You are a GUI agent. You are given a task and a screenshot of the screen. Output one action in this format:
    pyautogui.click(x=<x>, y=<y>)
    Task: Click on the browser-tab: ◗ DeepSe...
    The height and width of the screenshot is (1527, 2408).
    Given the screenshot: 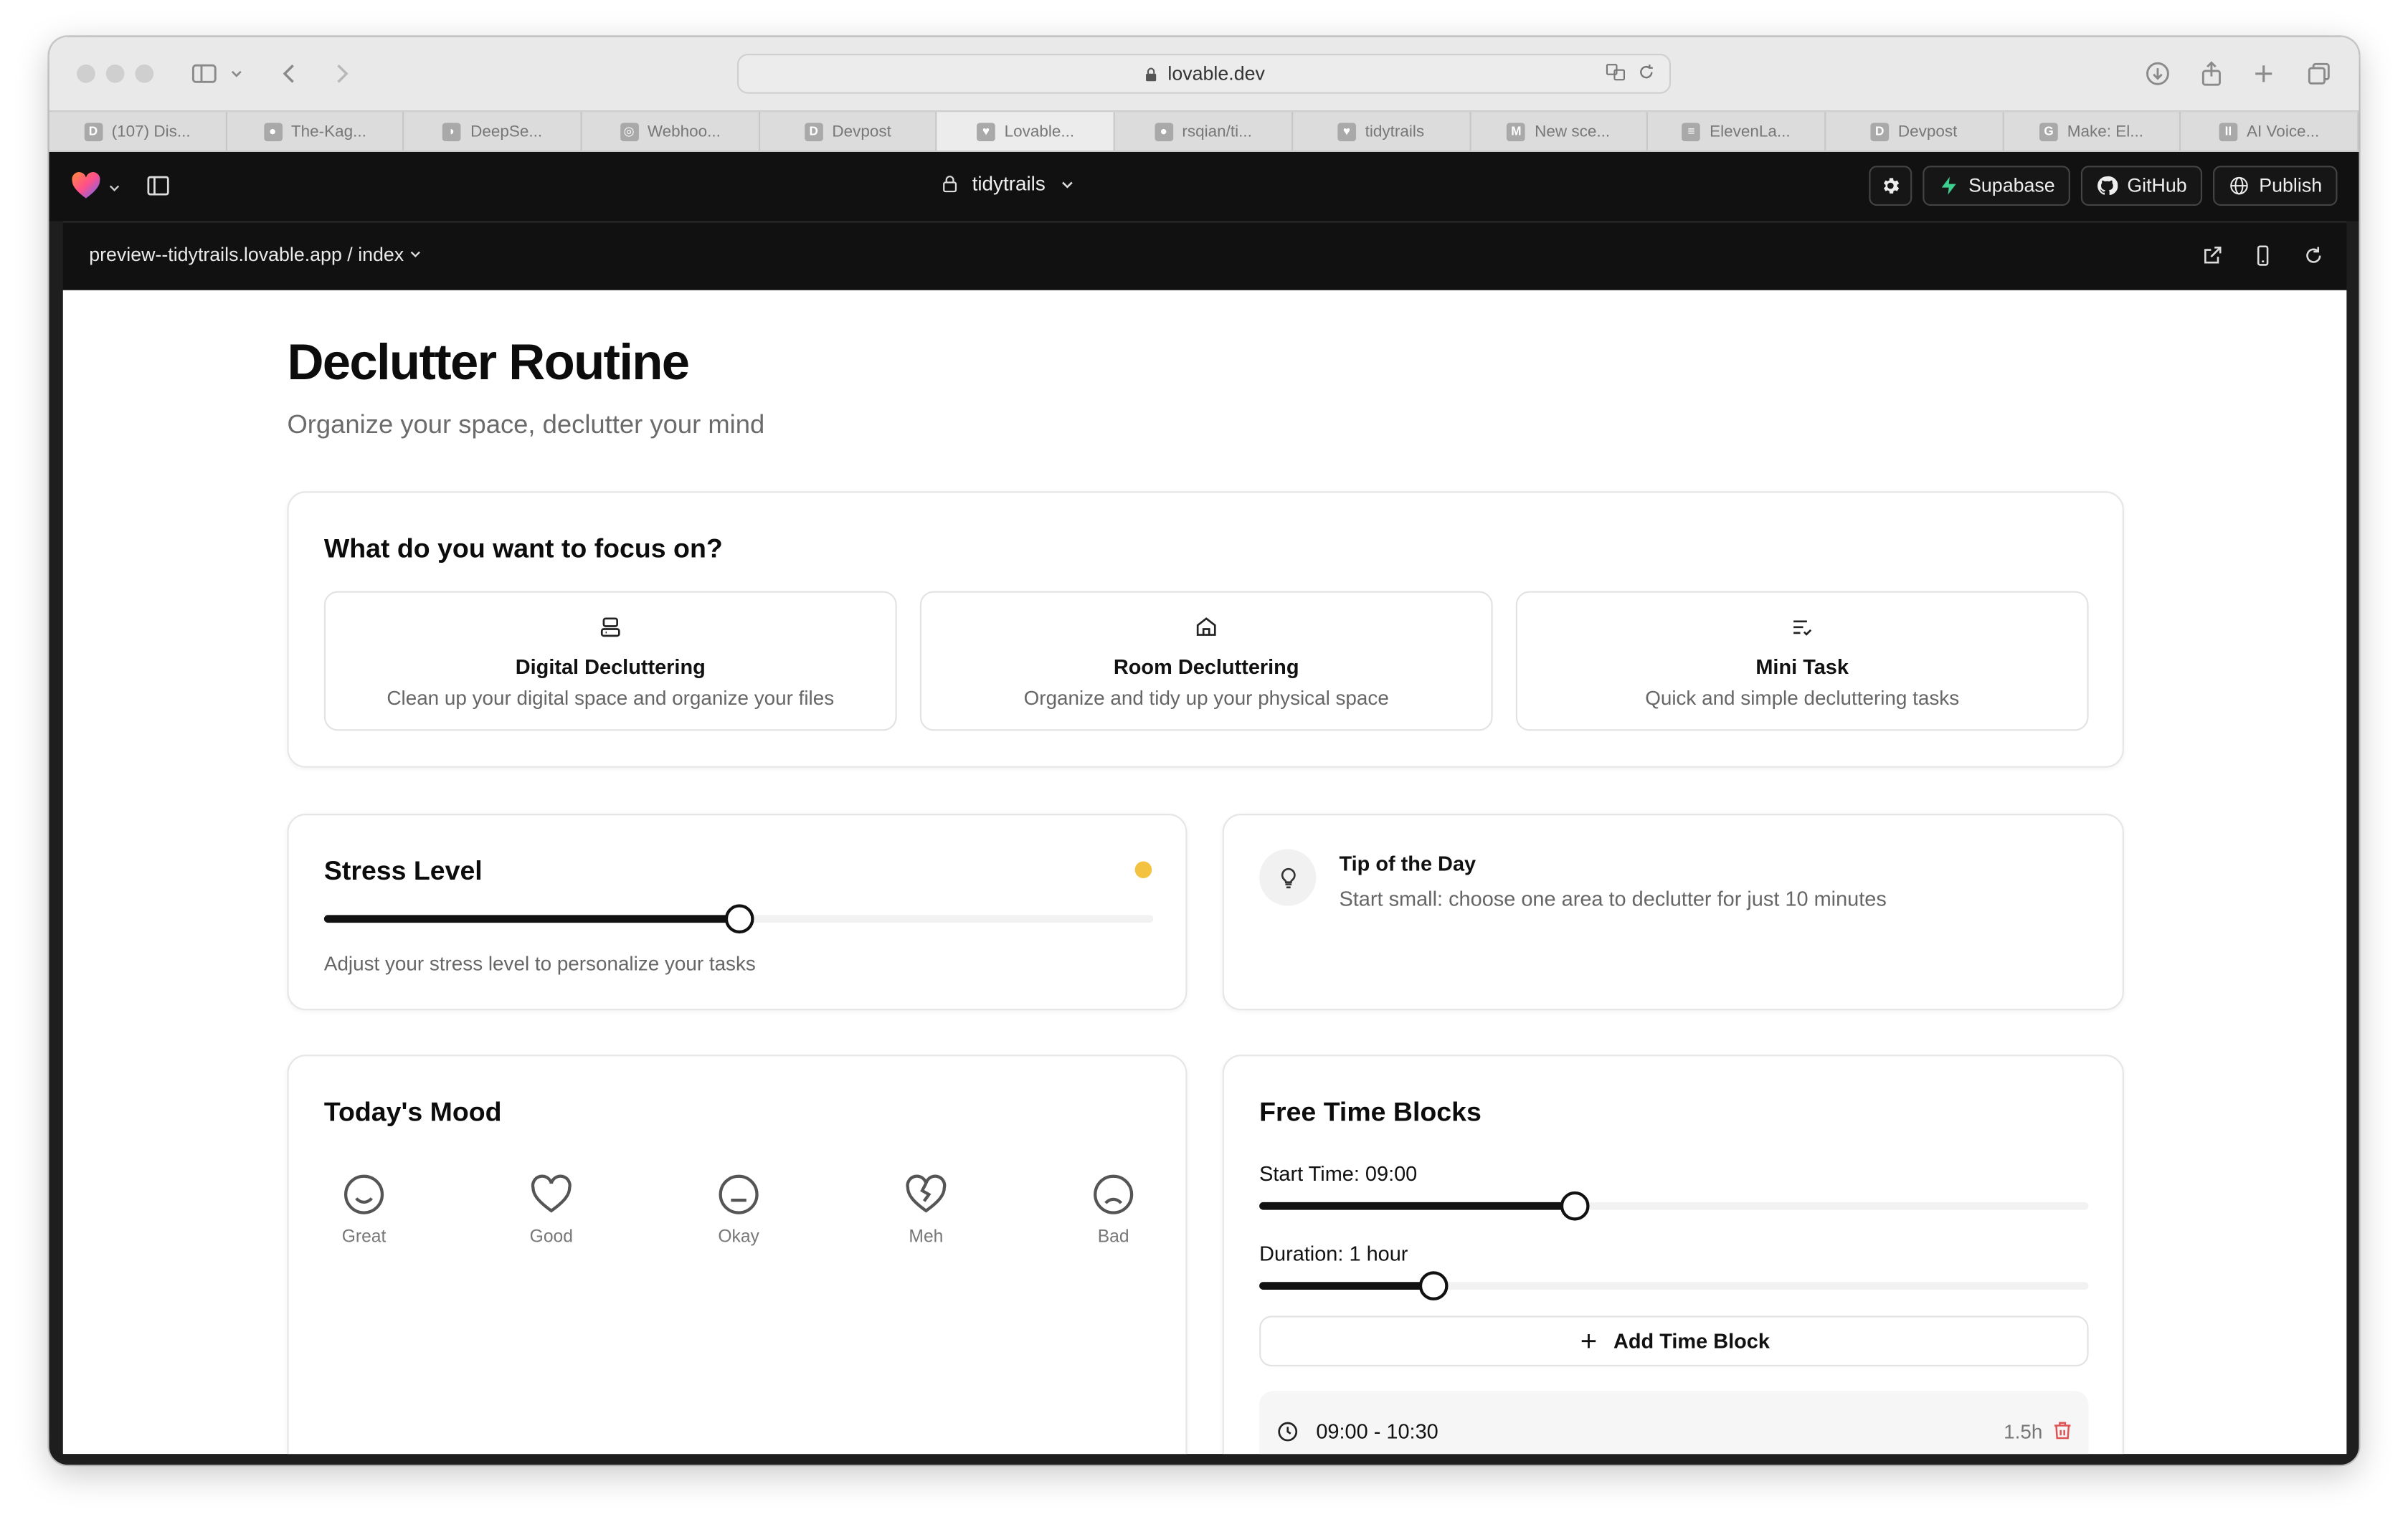 What is the action you would take?
    pyautogui.click(x=493, y=131)
    